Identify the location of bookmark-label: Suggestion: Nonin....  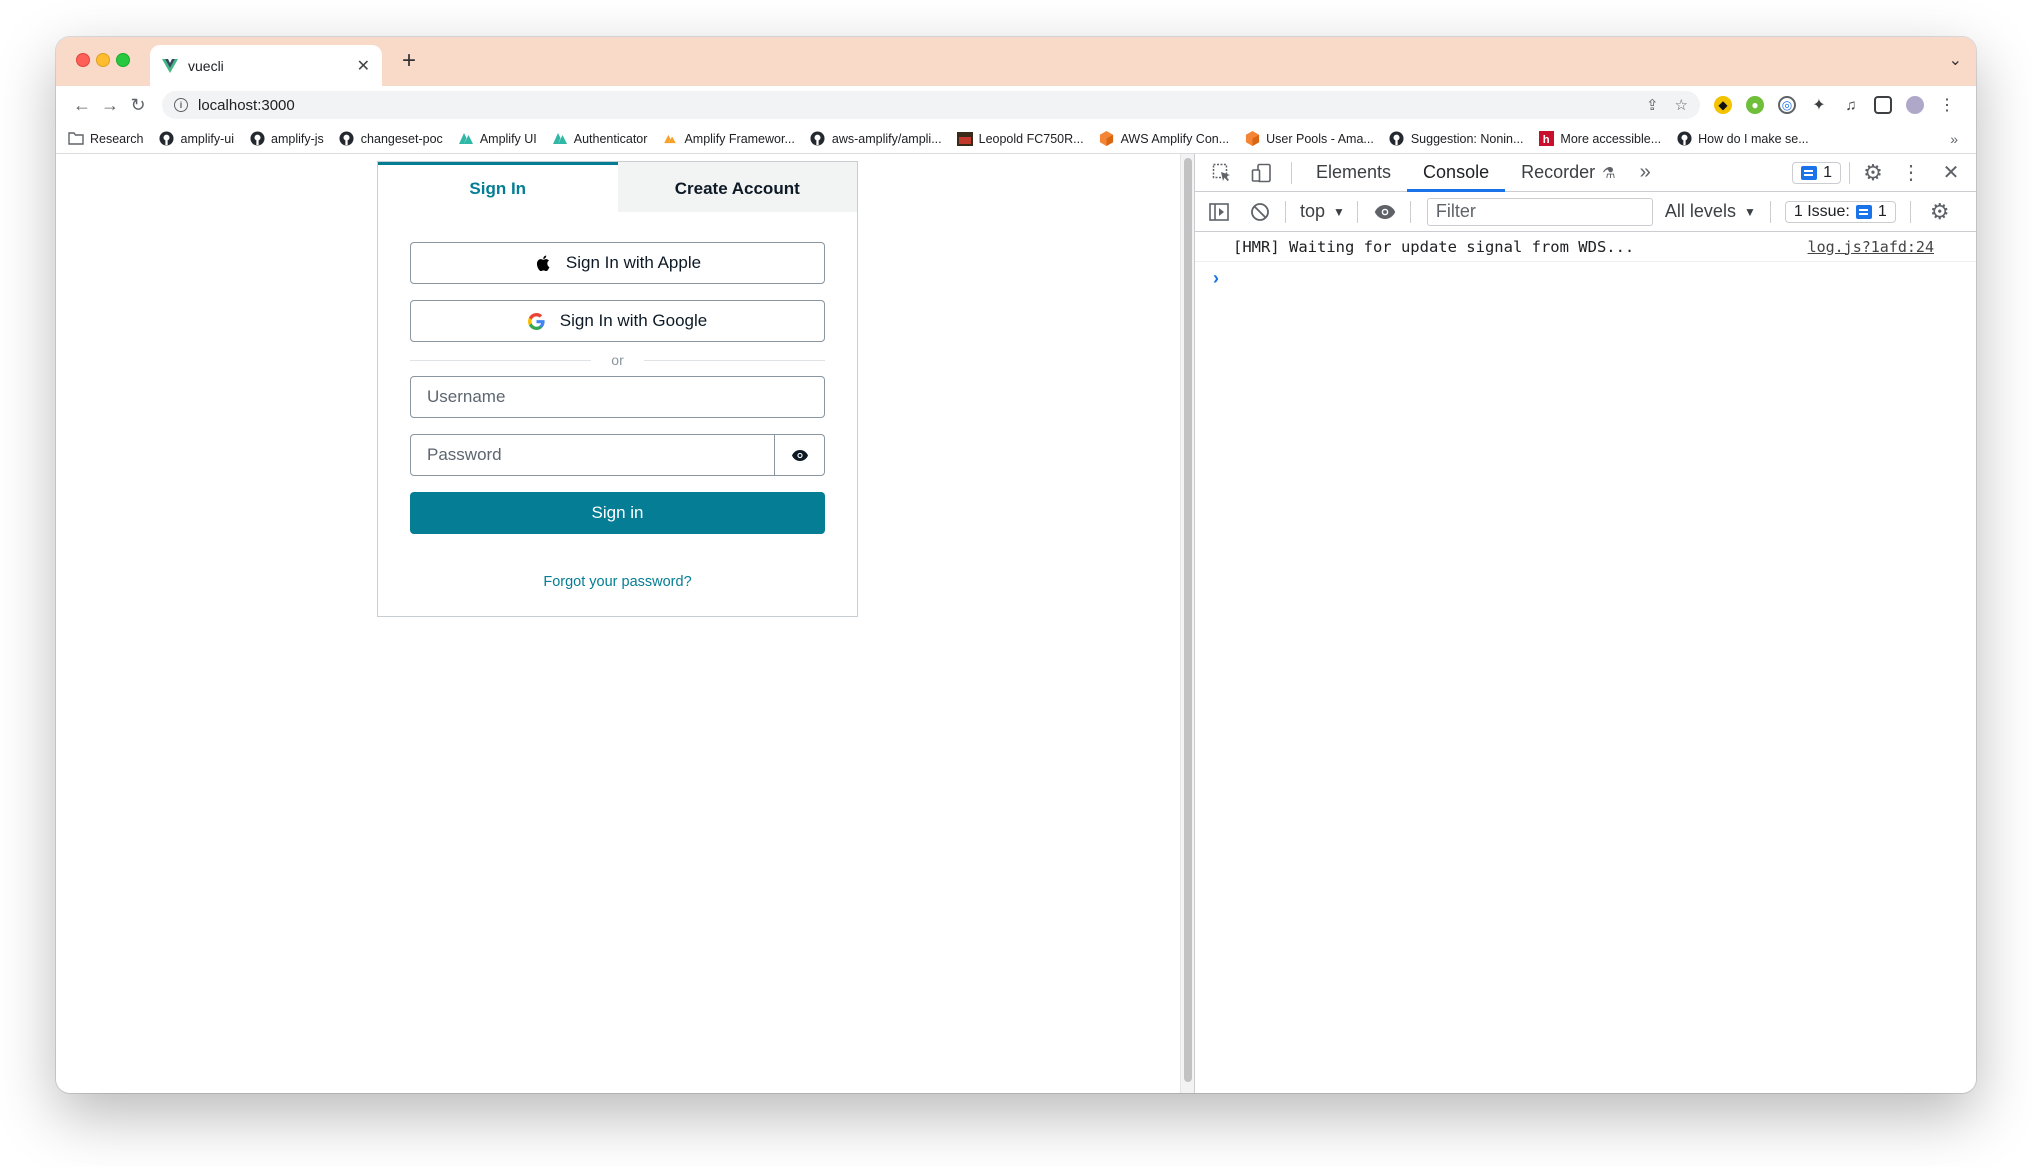
(1467, 138).